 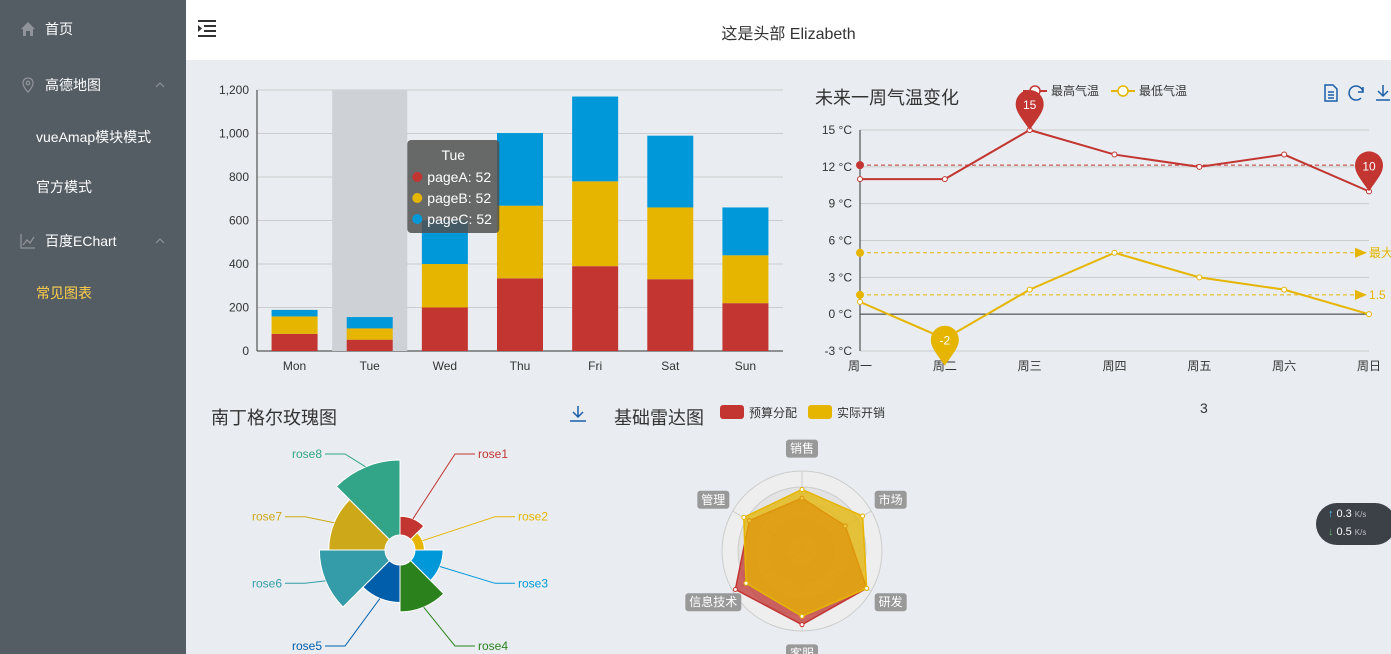 What do you see at coordinates (802, 448) in the screenshot?
I see `radar-indicator-label: 销售` at bounding box center [802, 448].